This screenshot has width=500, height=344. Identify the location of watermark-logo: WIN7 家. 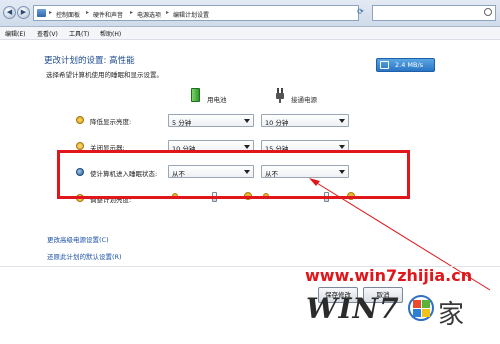
(391, 310).